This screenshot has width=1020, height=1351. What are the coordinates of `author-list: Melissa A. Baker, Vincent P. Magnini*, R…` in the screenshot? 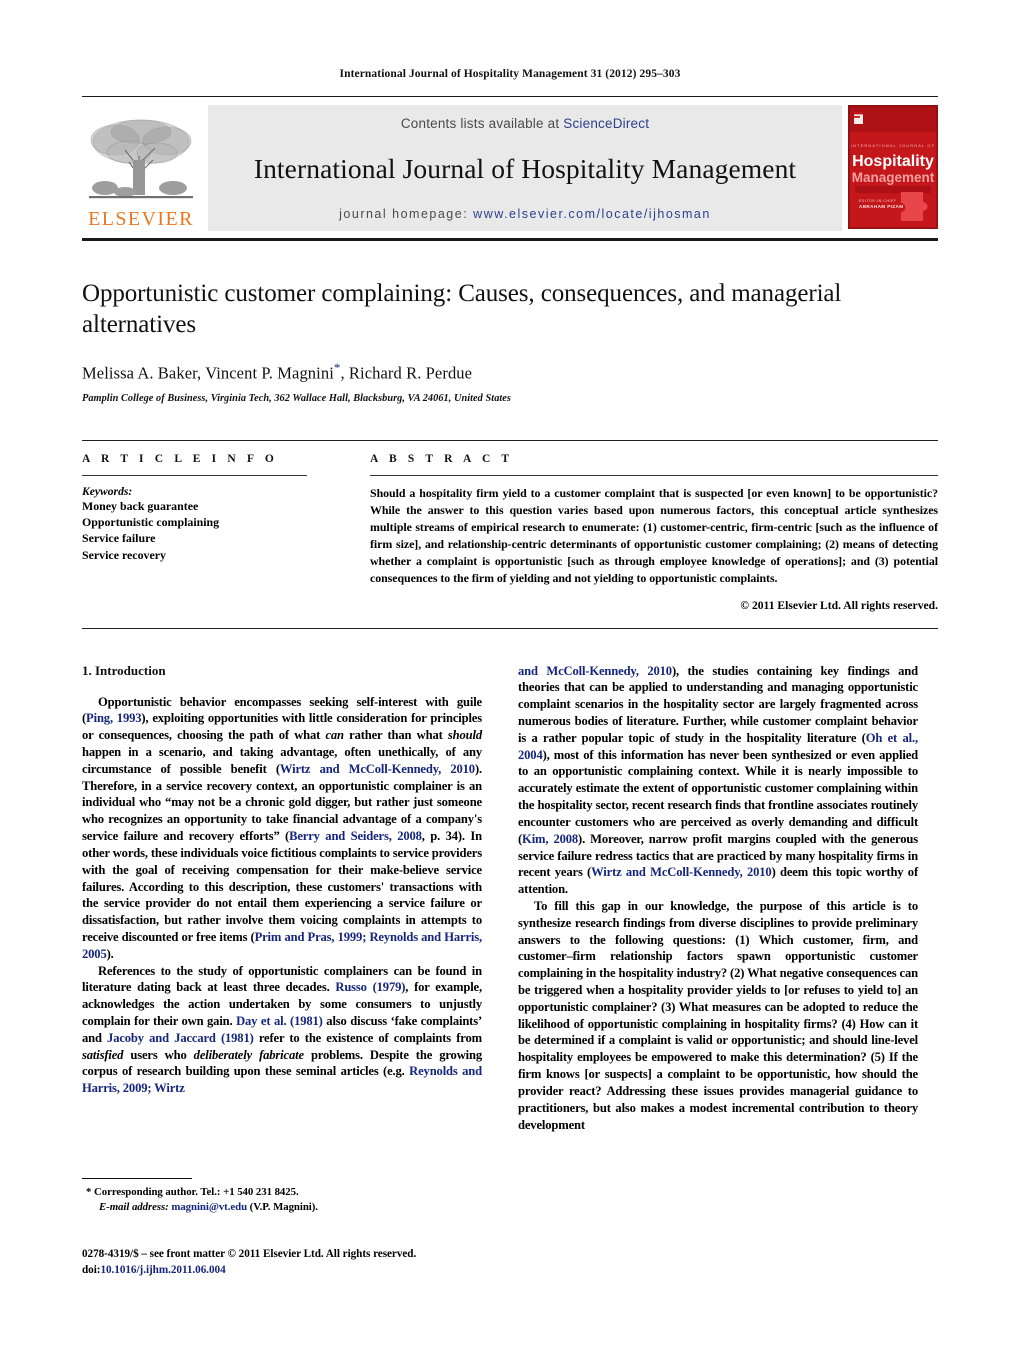 It's located at (510, 372).